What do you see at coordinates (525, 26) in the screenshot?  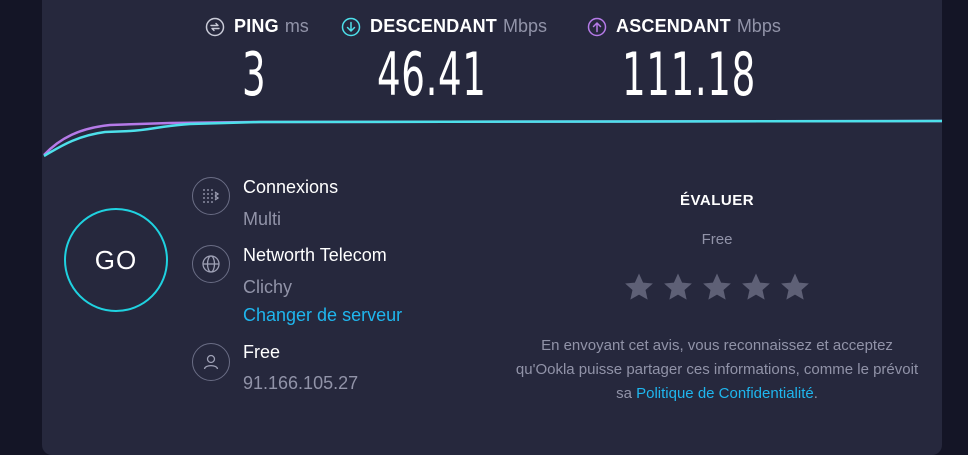 I see `download-unit: Mbps` at bounding box center [525, 26].